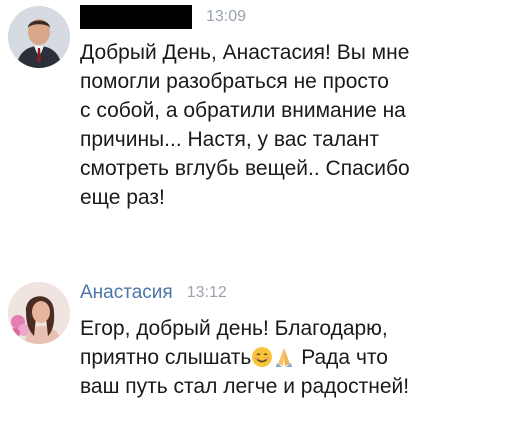 The height and width of the screenshot is (446, 520). I want to click on message-header: Анастасия 13:12, so click(153, 293).